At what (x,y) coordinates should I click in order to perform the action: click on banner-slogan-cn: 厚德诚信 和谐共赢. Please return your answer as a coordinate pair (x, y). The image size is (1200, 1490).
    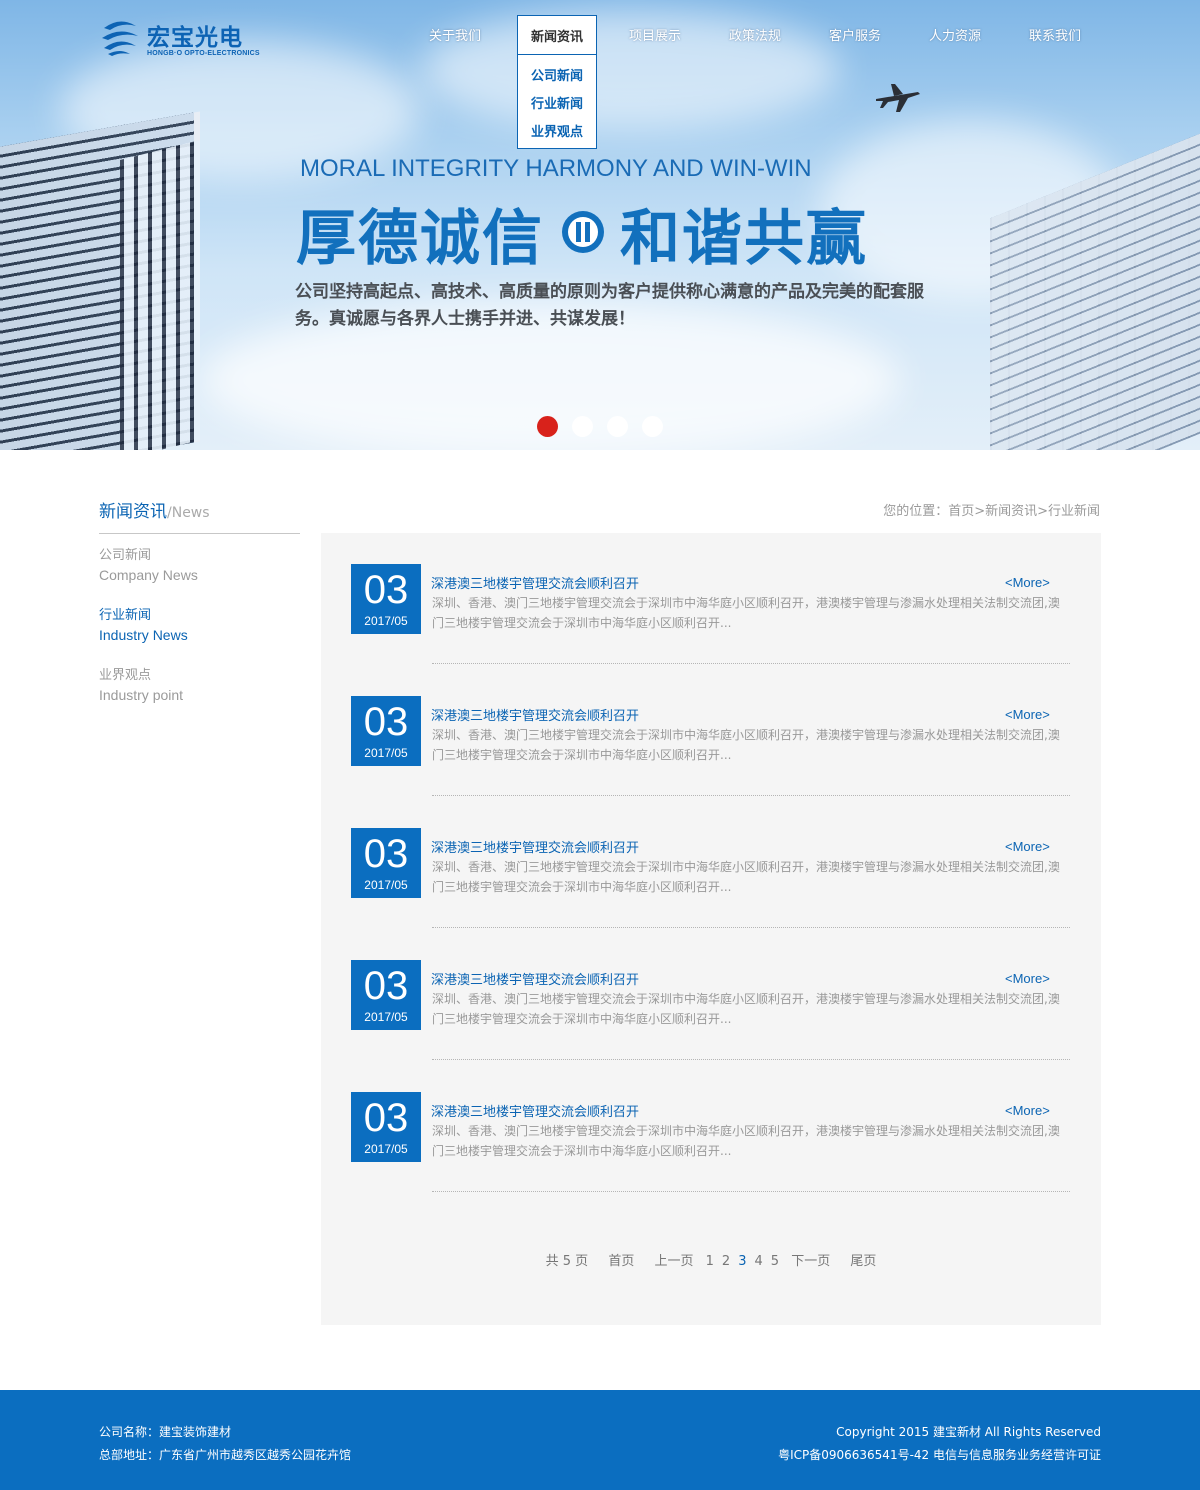
    Looking at the image, I should click on (582, 233).